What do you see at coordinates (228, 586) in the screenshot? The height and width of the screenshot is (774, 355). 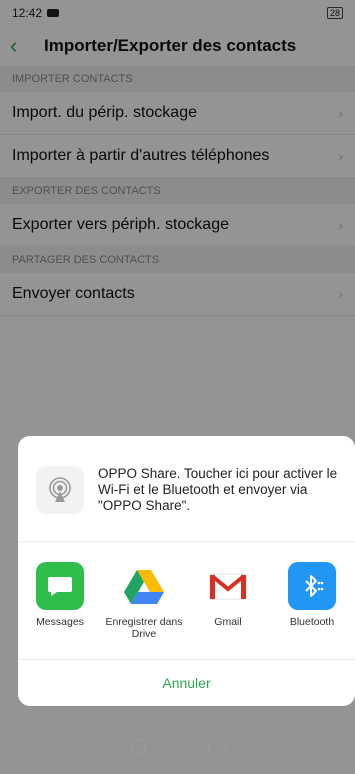 I see `gmail-icon` at bounding box center [228, 586].